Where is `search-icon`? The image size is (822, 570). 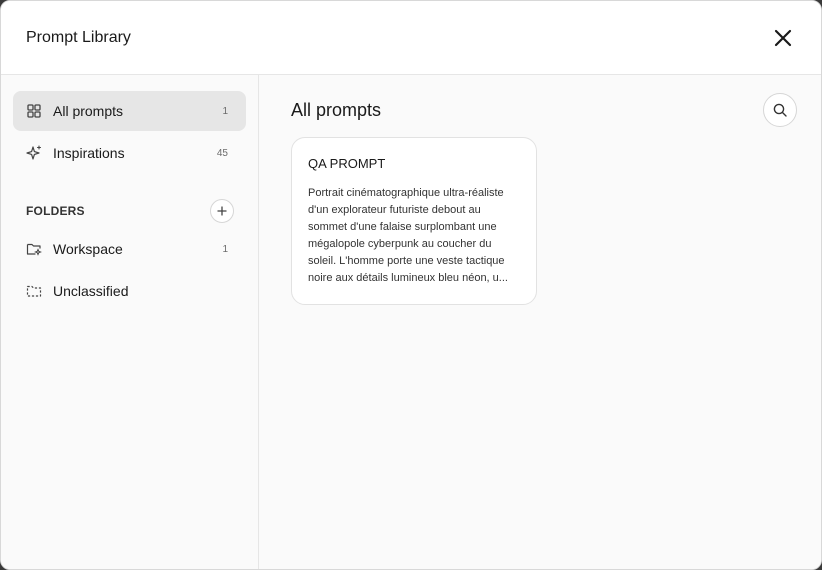 search-icon is located at coordinates (780, 110).